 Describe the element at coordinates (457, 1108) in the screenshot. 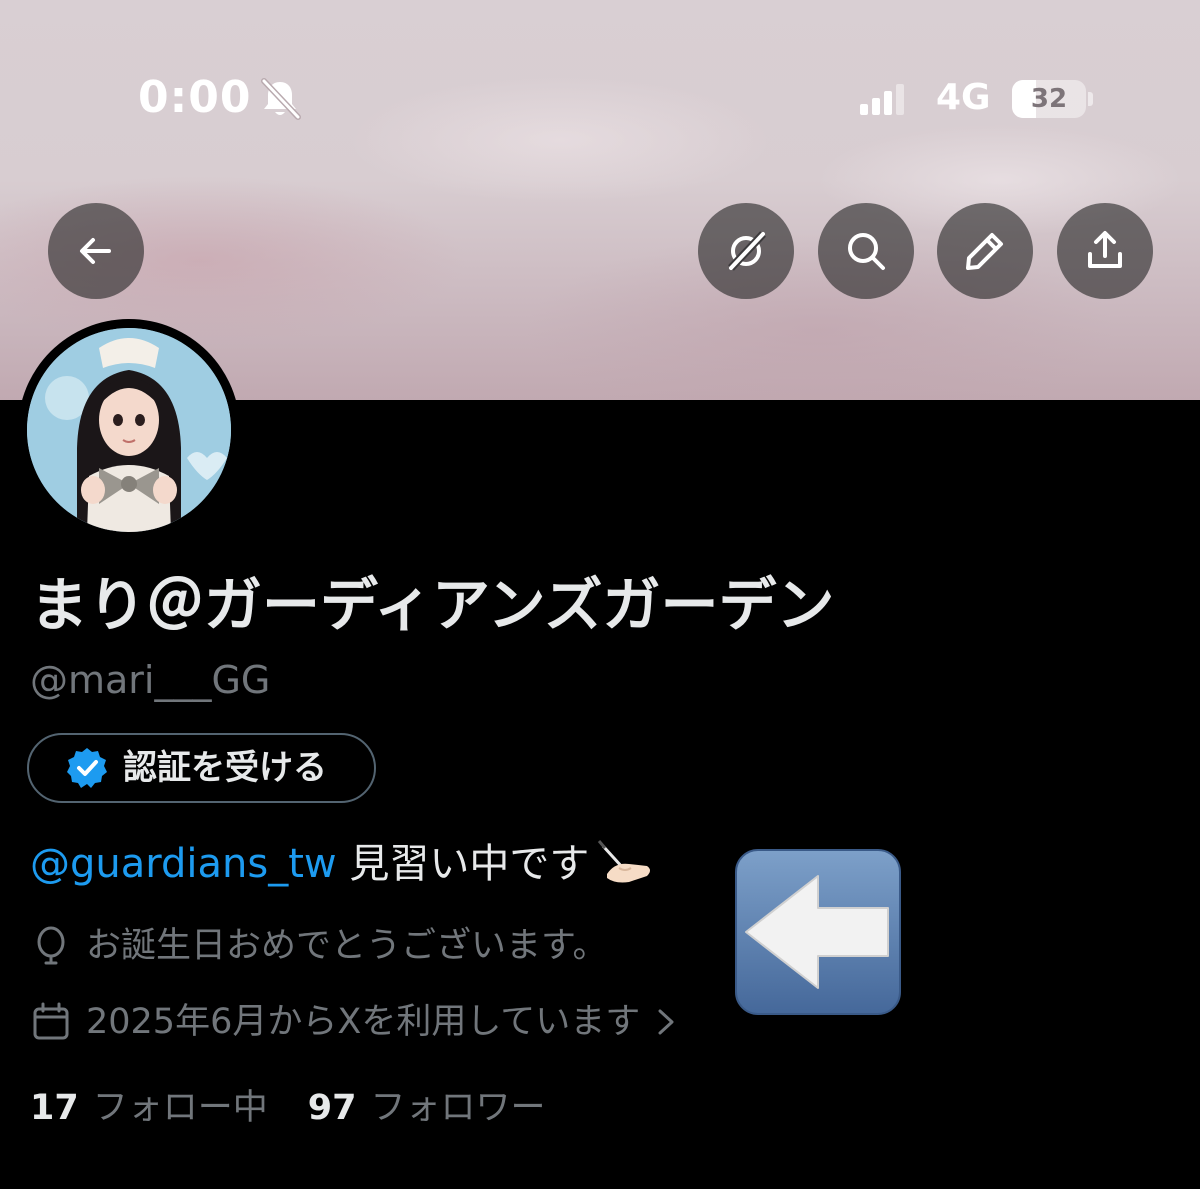

I see `followers-label: フォロワー` at that location.